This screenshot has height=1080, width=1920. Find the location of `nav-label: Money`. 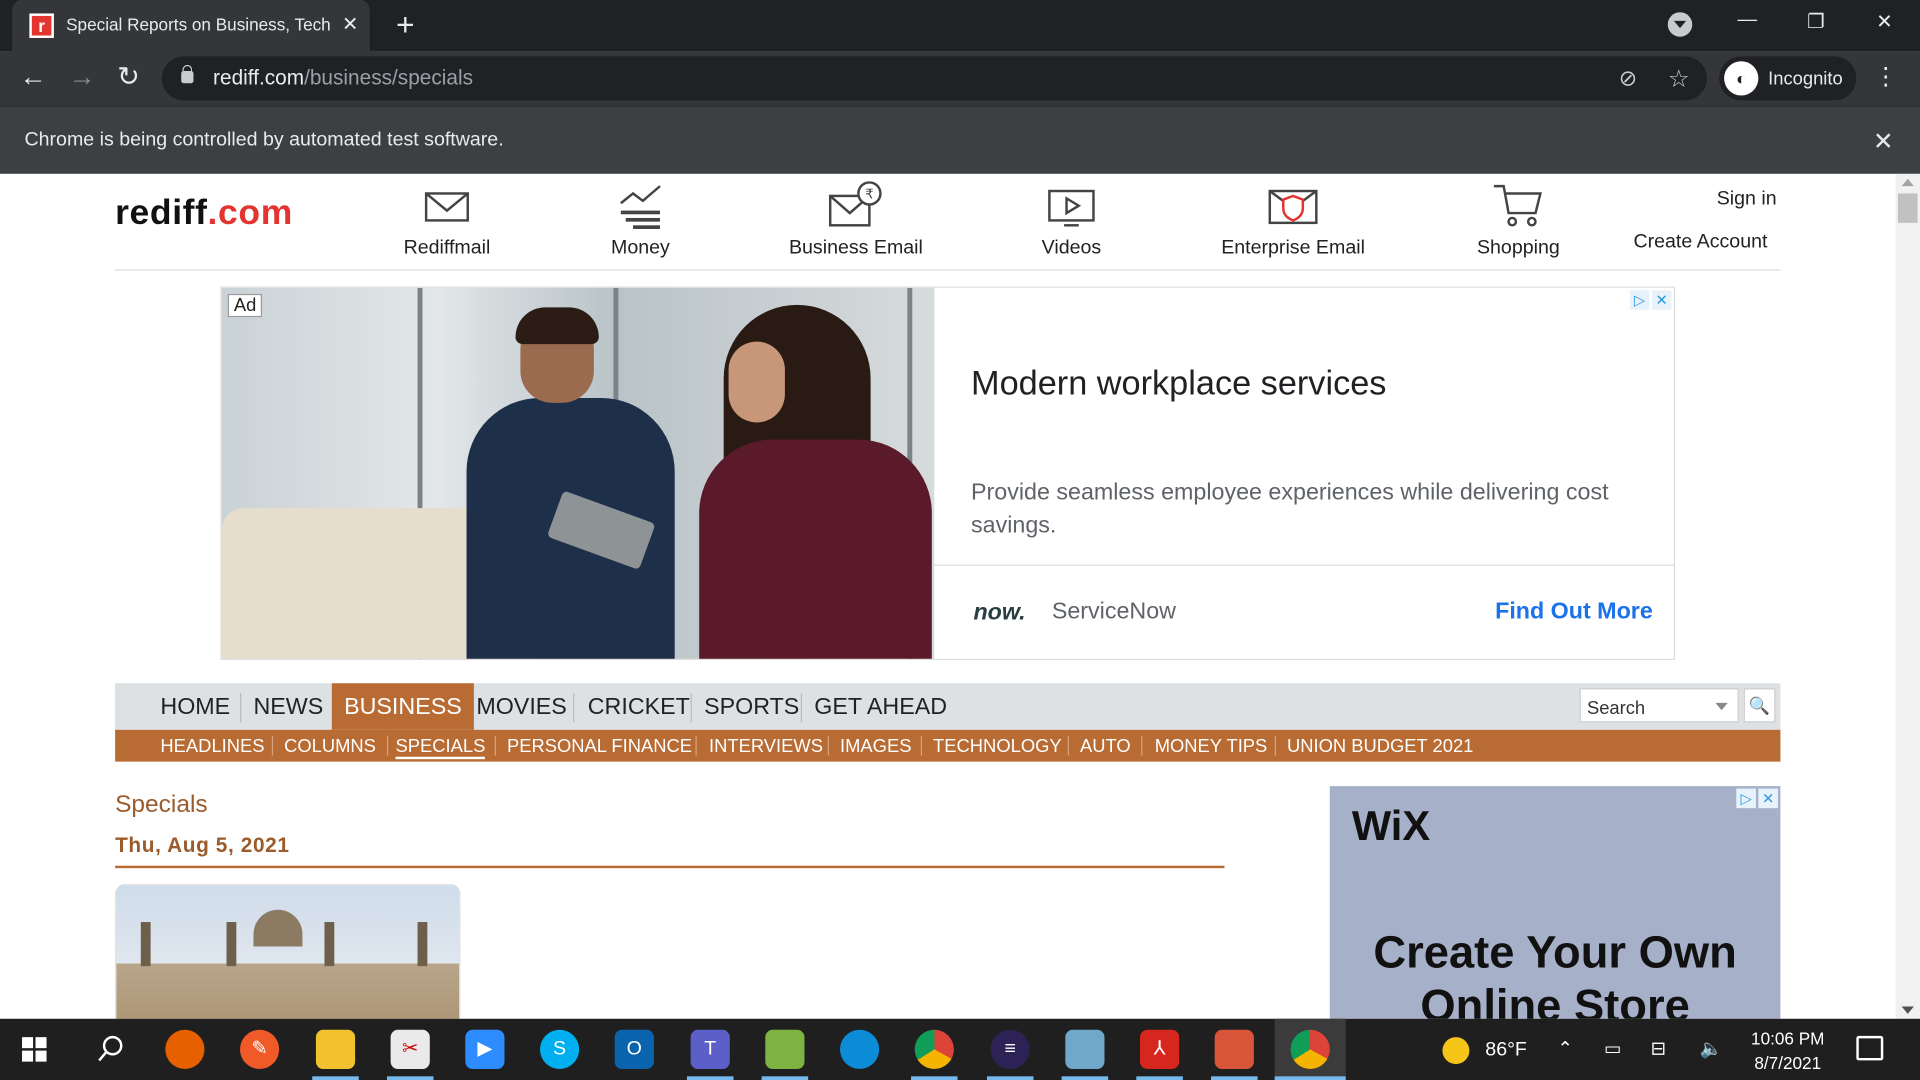

nav-label: Money is located at coordinates (640, 248).